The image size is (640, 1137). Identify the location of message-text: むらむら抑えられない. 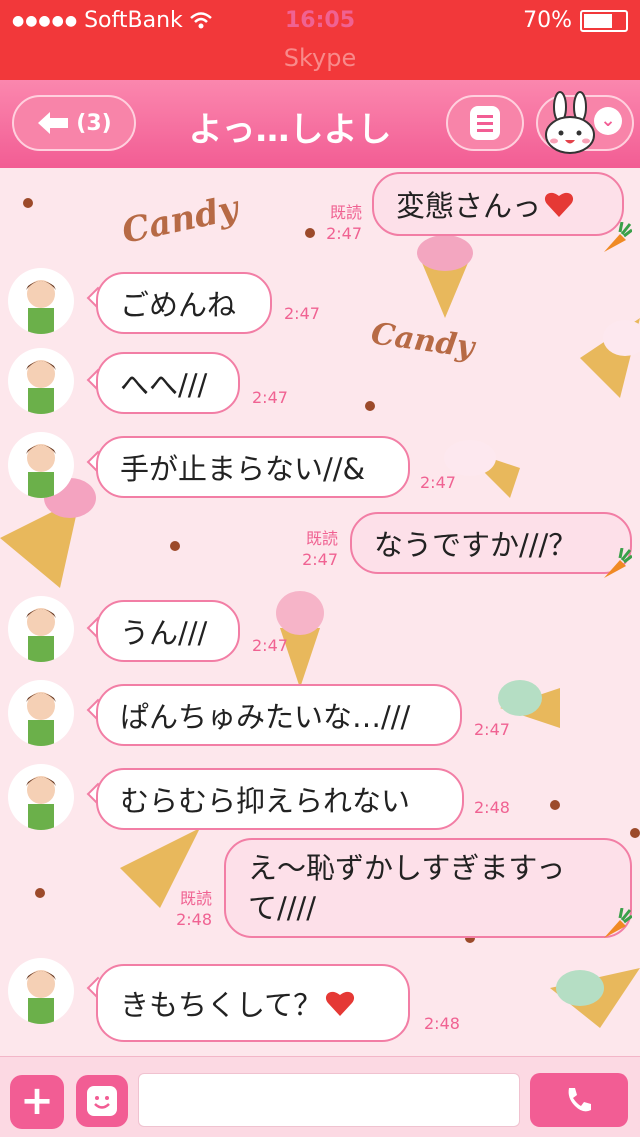
(265, 801).